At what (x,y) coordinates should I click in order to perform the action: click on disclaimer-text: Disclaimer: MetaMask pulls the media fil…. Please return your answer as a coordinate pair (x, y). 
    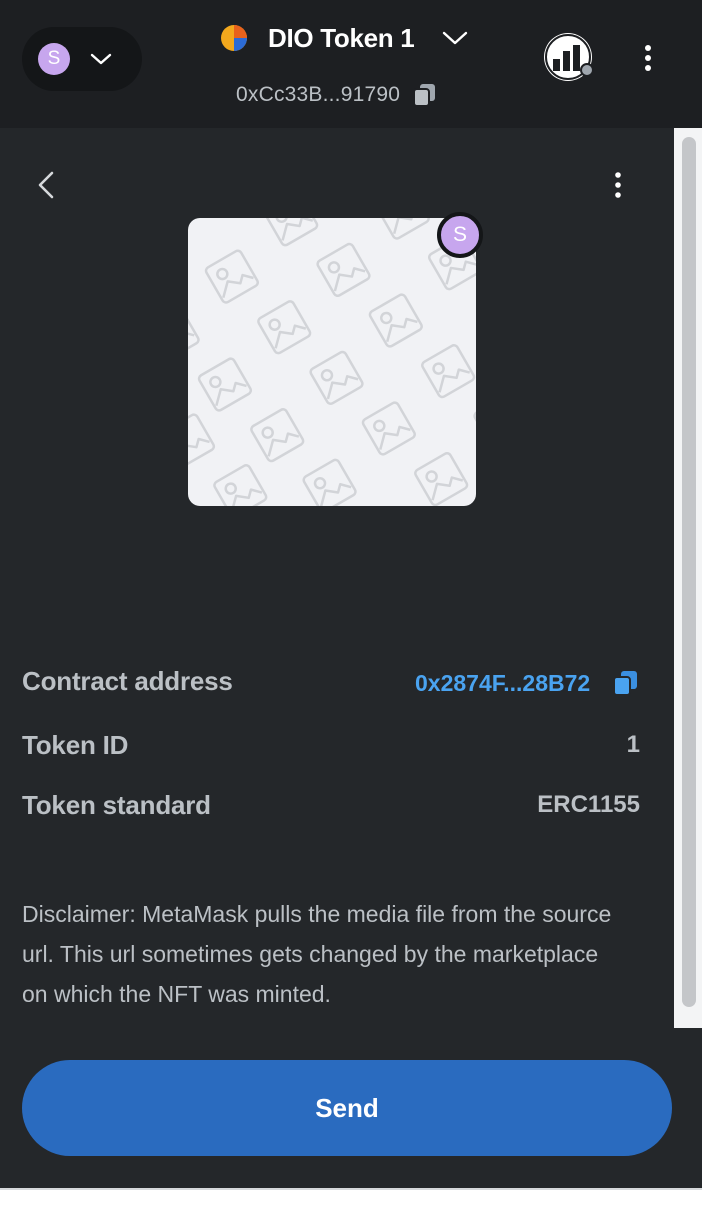
    Looking at the image, I should click on (317, 954).